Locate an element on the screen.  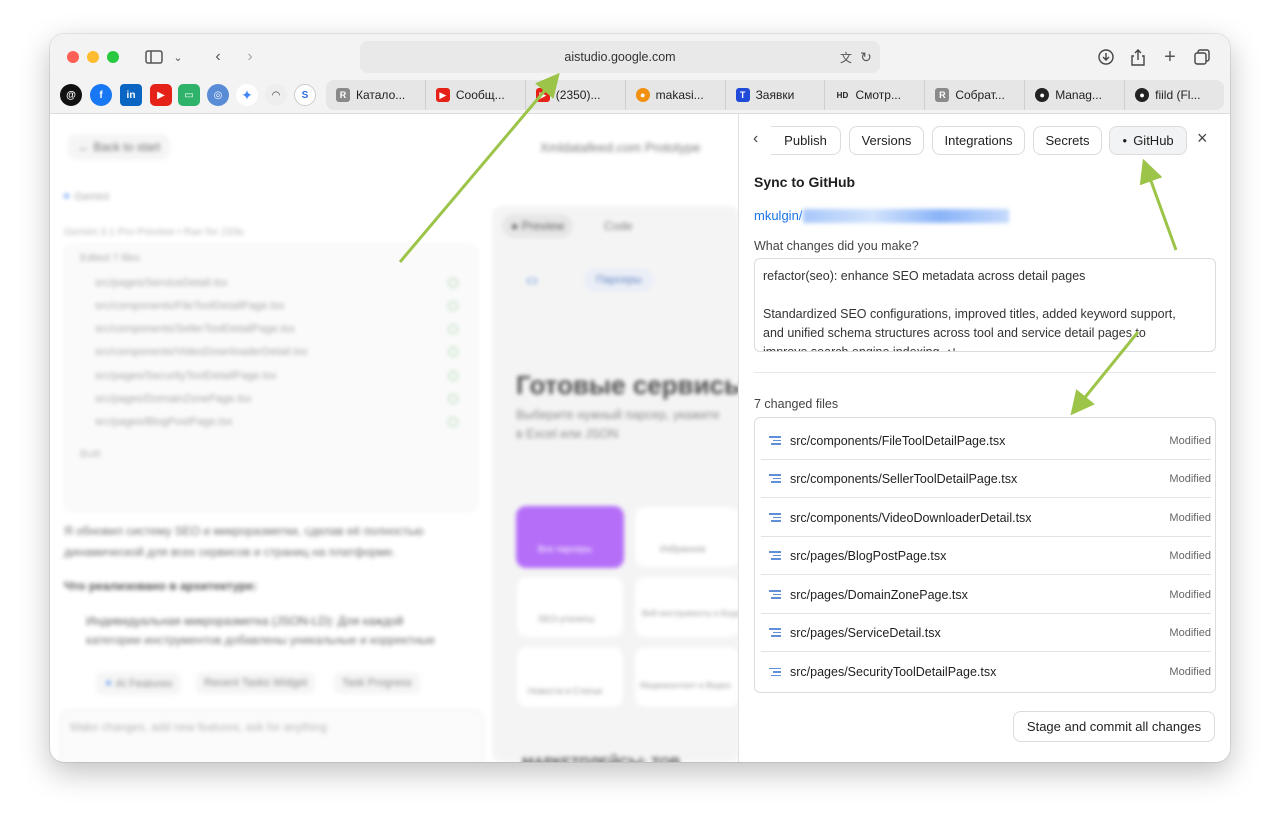
tab-secrets: Secrets is located at coordinates (1067, 140).